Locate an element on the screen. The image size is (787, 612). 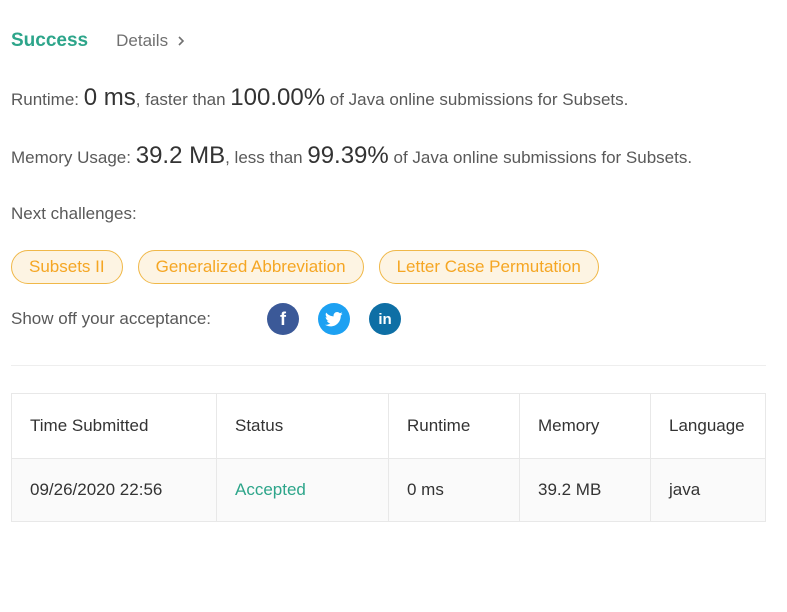
column-header-language: Language is located at coordinates (708, 426).